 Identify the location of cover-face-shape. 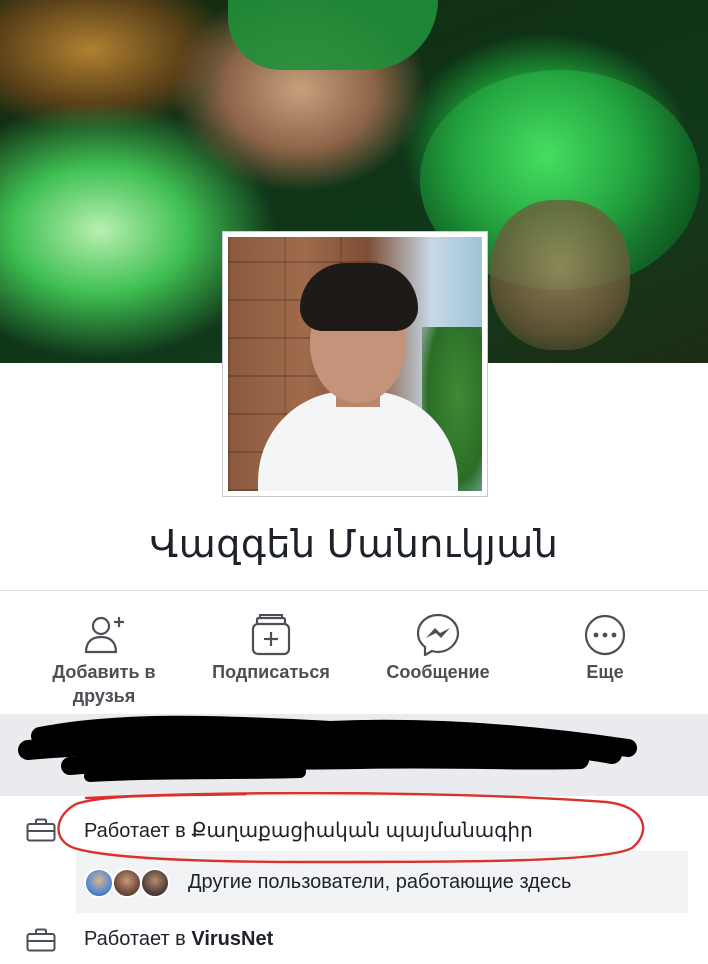
(560, 275).